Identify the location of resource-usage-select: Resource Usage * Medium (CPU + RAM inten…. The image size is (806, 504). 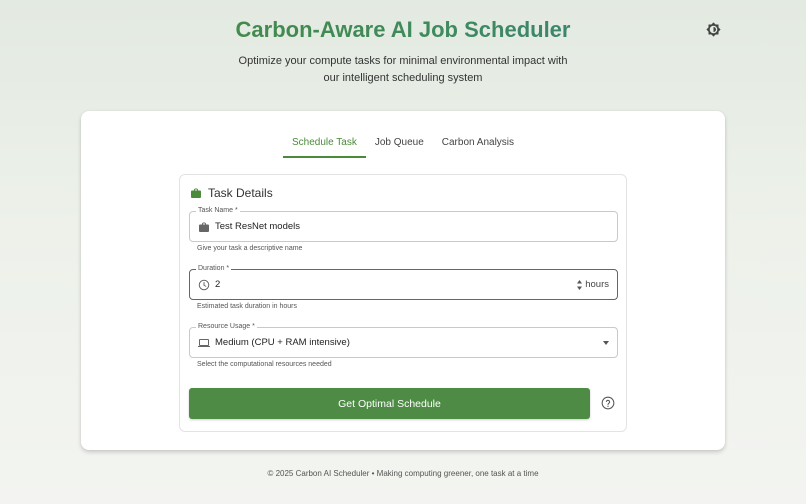
(403, 340).